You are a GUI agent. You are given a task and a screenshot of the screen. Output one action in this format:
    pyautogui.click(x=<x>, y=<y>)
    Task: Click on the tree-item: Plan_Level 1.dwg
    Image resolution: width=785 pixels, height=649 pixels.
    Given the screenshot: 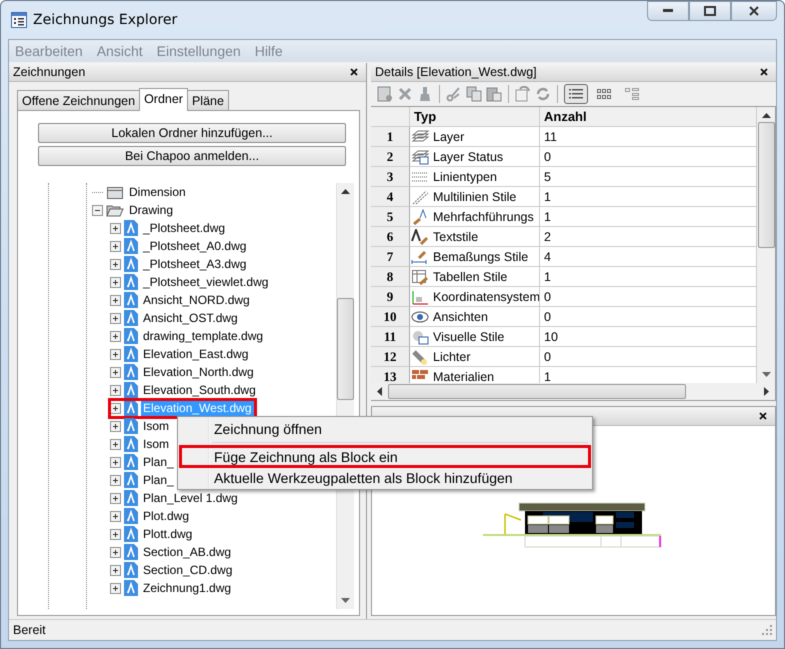 What is the action you would take?
    pyautogui.click(x=175, y=498)
    